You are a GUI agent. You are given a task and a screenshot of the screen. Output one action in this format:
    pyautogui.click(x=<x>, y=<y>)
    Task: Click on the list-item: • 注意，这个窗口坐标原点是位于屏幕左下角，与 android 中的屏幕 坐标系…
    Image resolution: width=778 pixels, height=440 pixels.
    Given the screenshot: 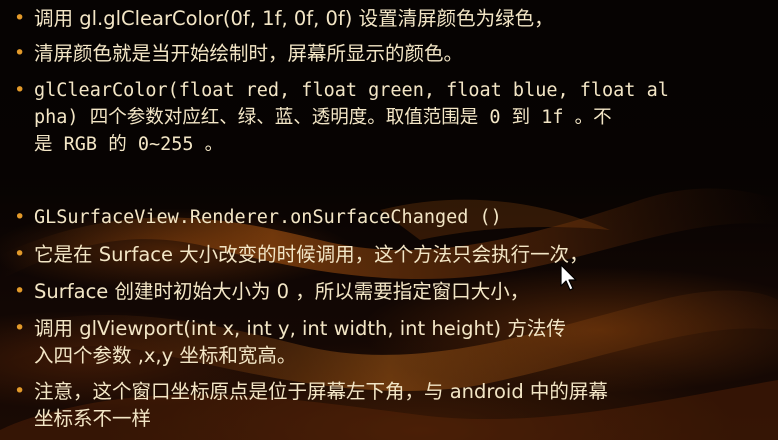 What is the action you would take?
    pyautogui.click(x=384, y=405)
    